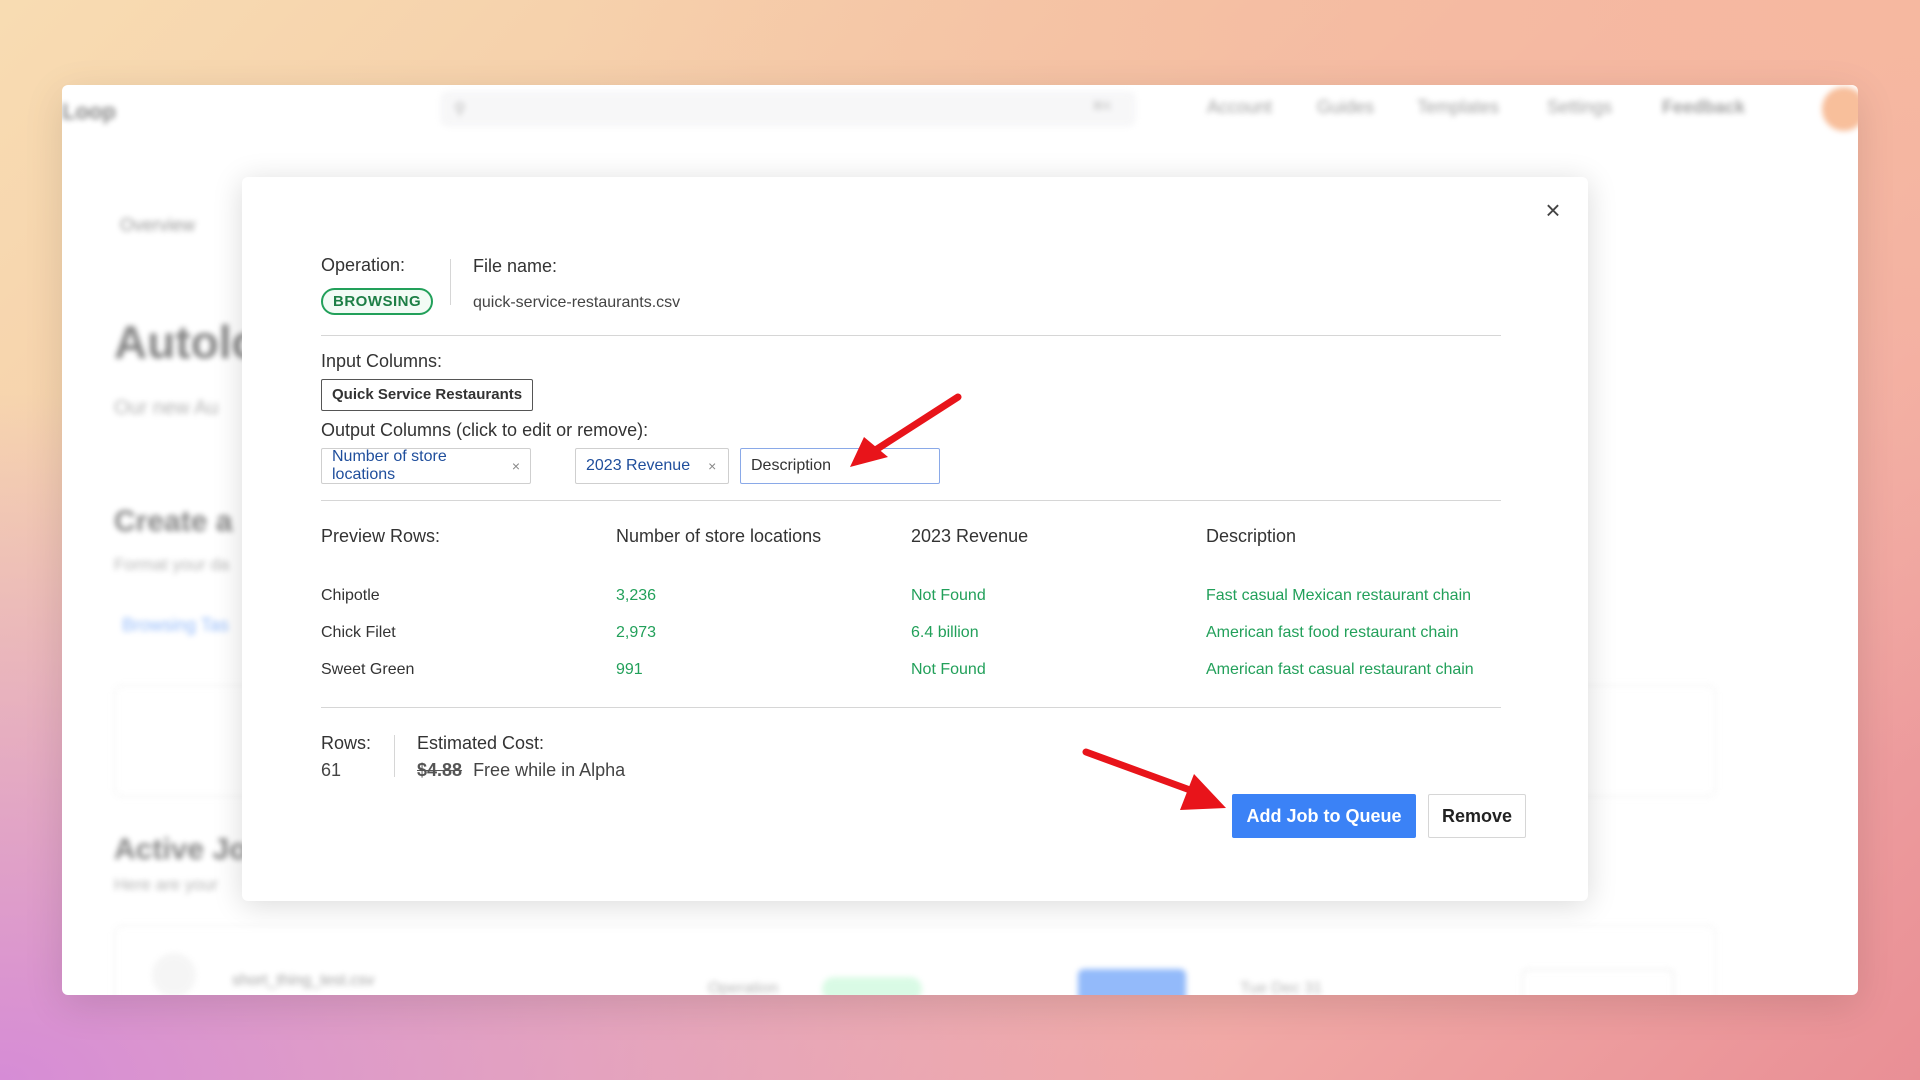 The width and height of the screenshot is (1920, 1080). Describe the element at coordinates (175, 625) in the screenshot. I see `browsing-task-link: Browsing Tas` at that location.